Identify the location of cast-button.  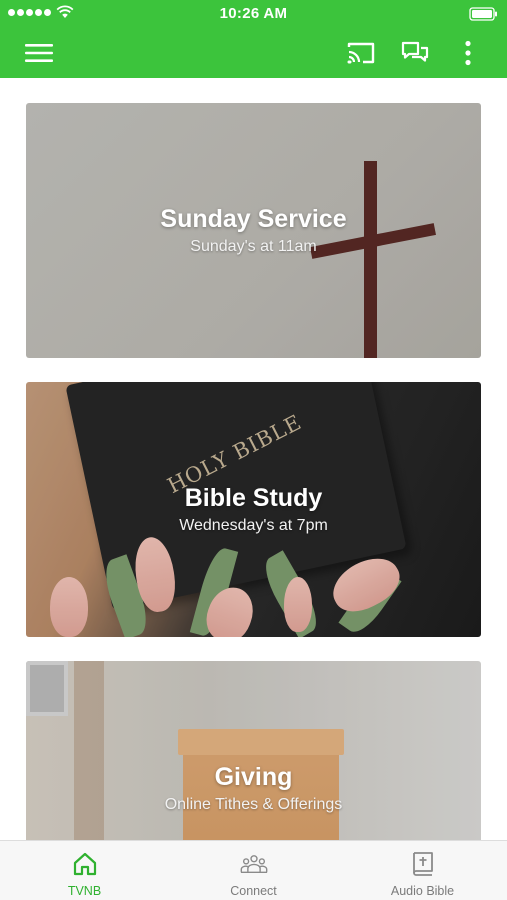
(361, 53).